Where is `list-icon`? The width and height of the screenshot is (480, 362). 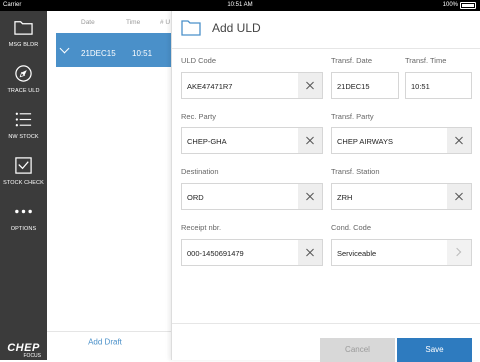
list-icon is located at coordinates (23, 119).